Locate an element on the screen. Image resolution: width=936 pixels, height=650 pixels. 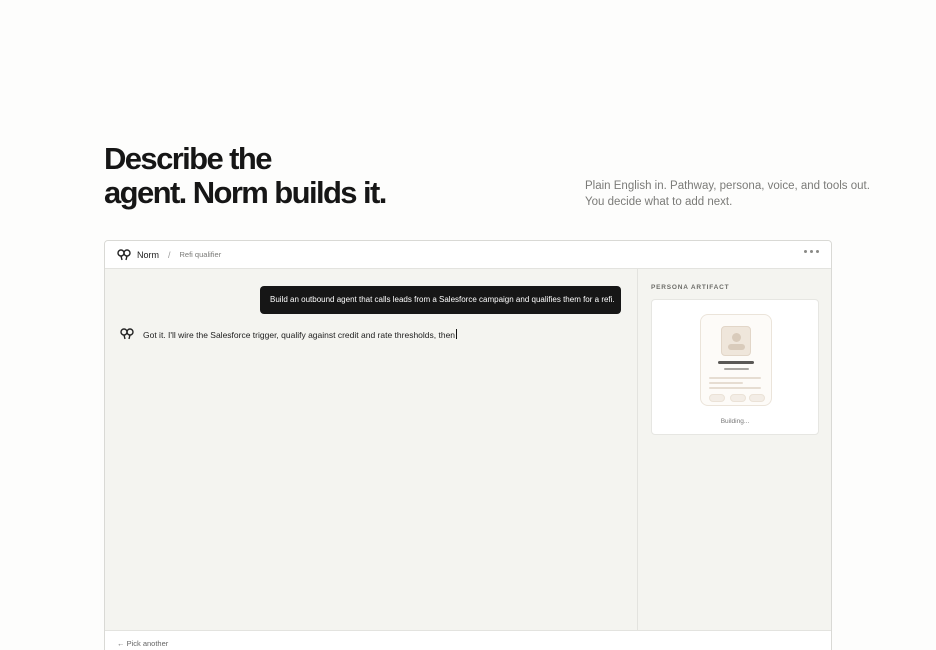
norm-logo-icon is located at coordinates (124, 254).